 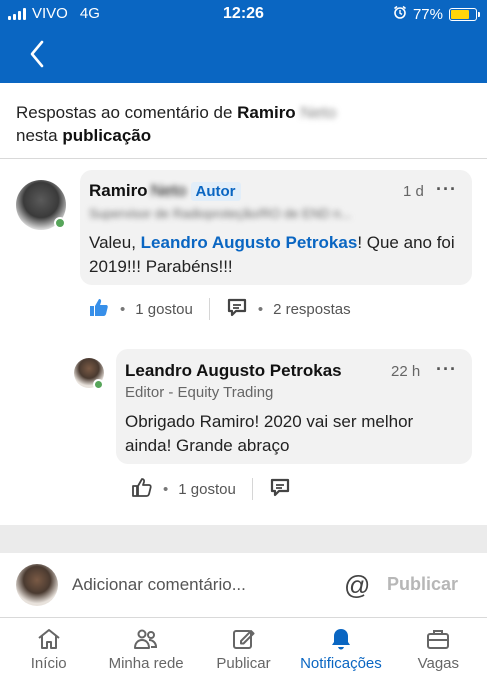 I want to click on tab-network: Minha rede, so click(x=145, y=647).